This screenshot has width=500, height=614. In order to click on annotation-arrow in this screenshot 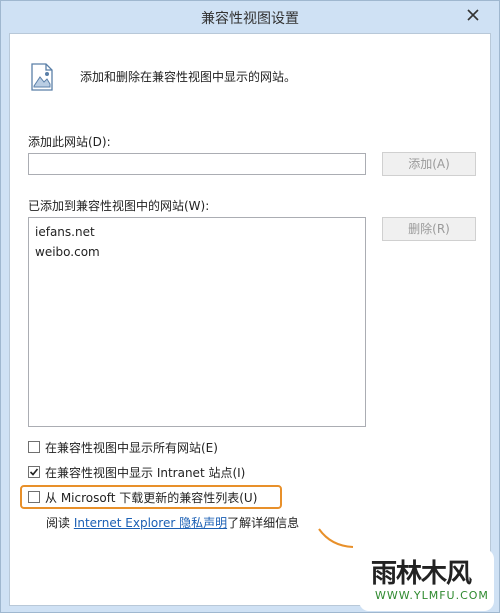, I will do `click(336, 538)`.